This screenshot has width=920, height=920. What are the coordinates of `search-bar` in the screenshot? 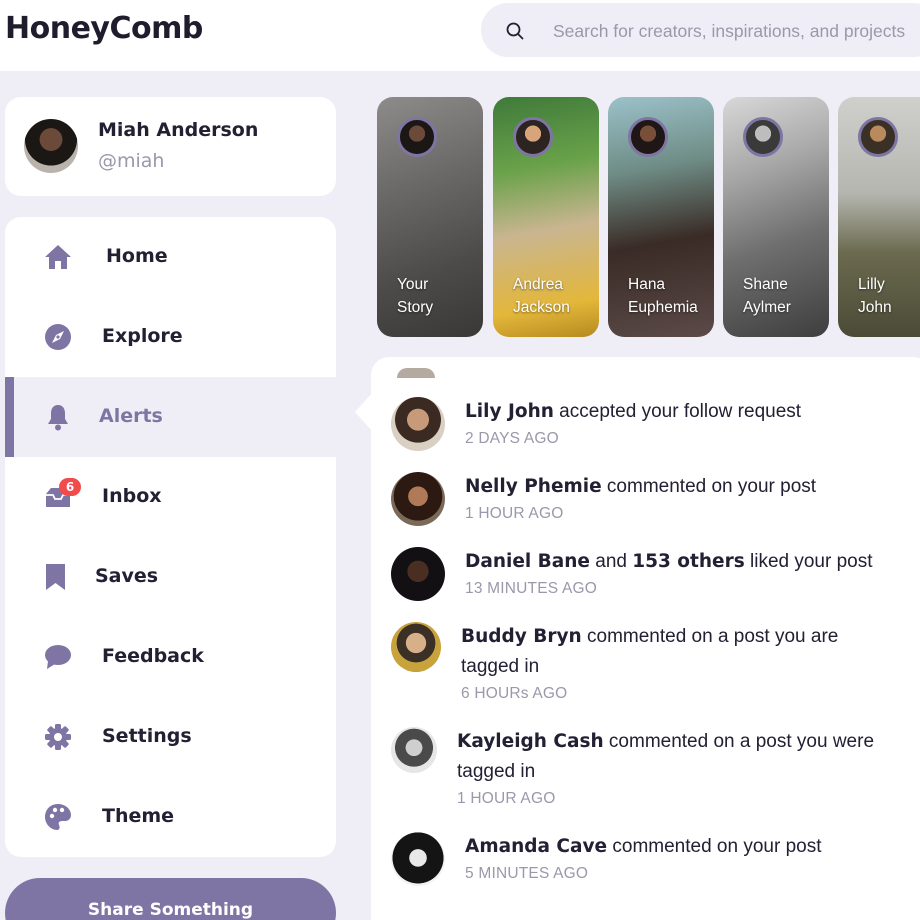 It's located at (700, 30).